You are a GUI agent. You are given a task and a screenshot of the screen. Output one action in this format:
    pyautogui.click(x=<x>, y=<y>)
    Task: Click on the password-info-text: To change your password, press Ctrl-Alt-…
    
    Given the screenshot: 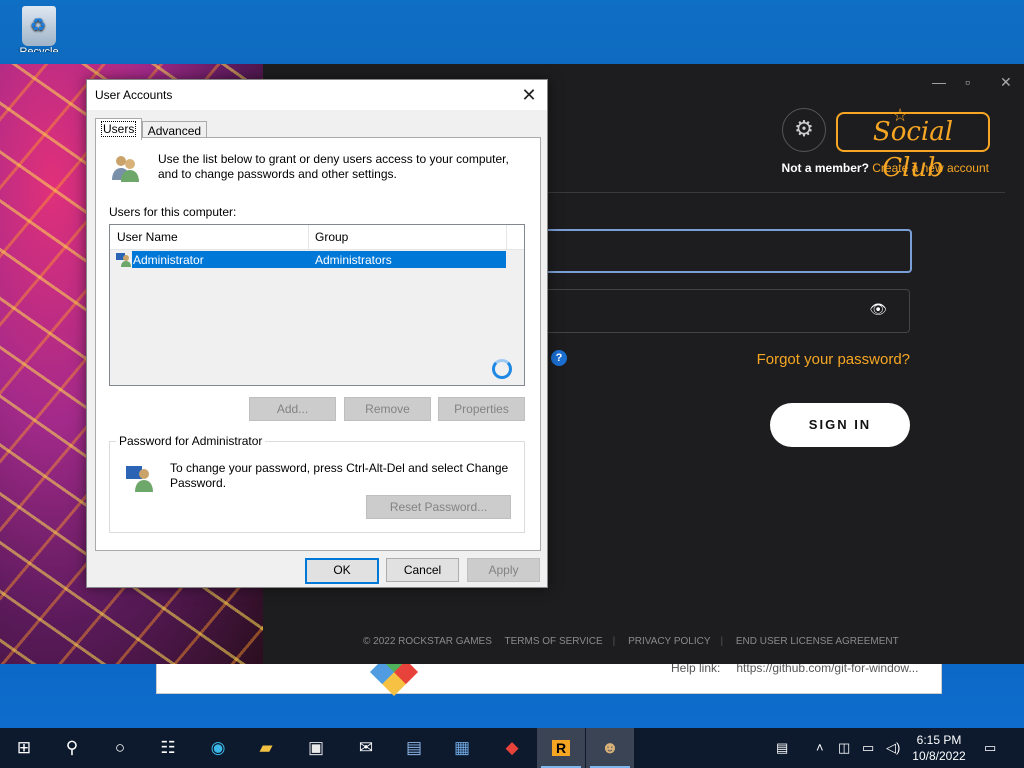 What is the action you would take?
    pyautogui.click(x=340, y=476)
    